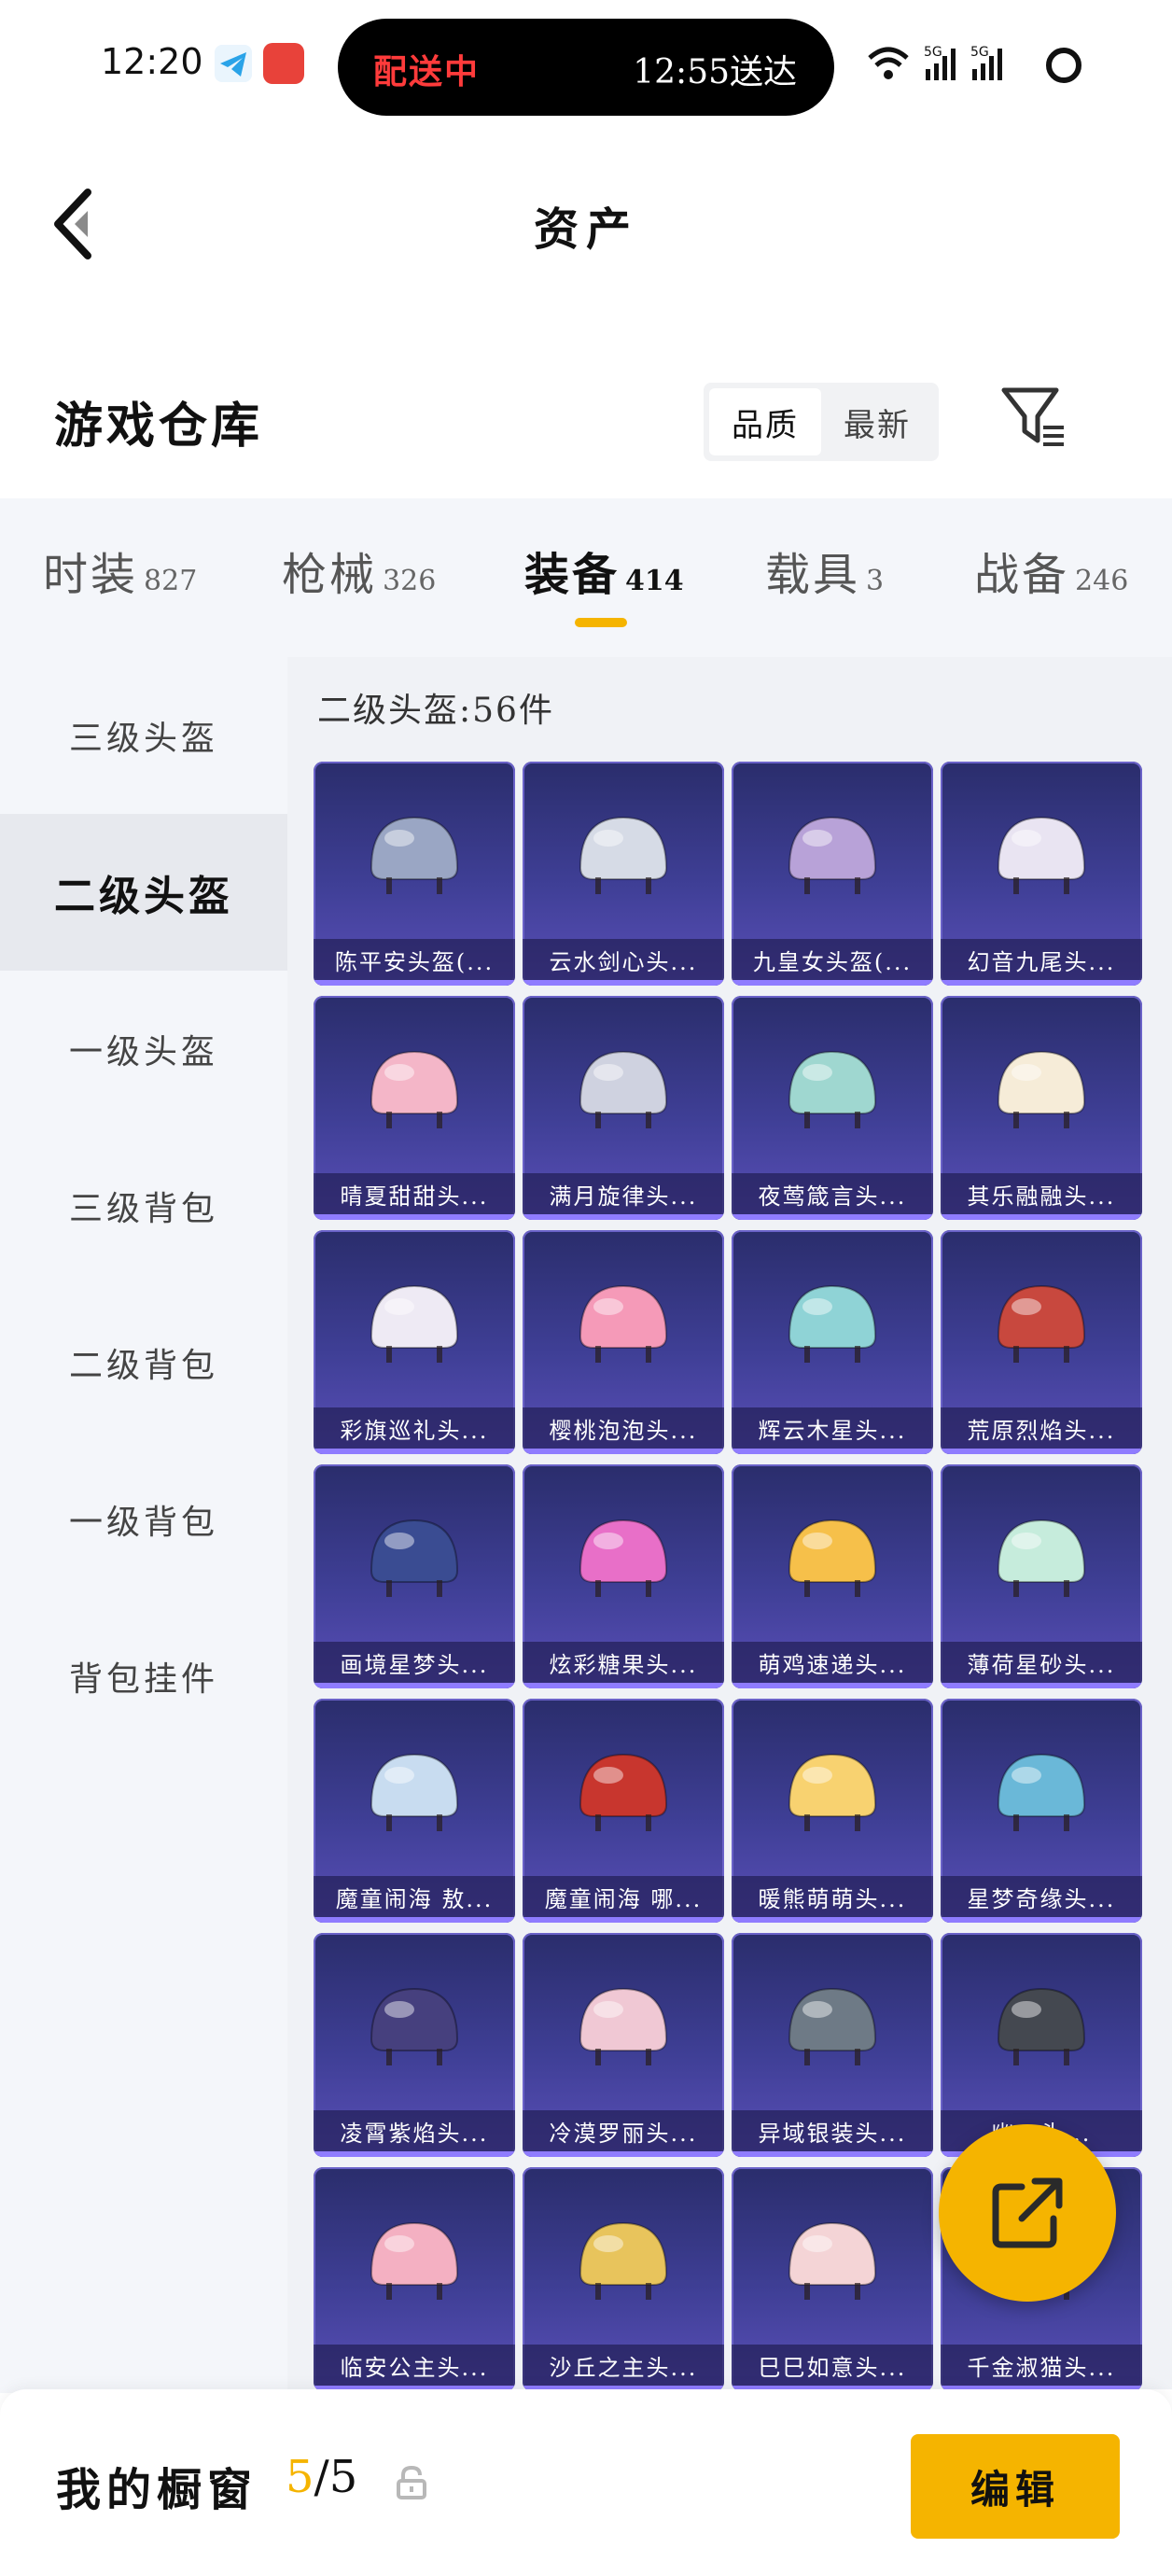 This screenshot has height=2576, width=1172. Describe the element at coordinates (143, 1362) in the screenshot. I see `sidebar-item-lvl2-backpack: 二级背包` at that location.